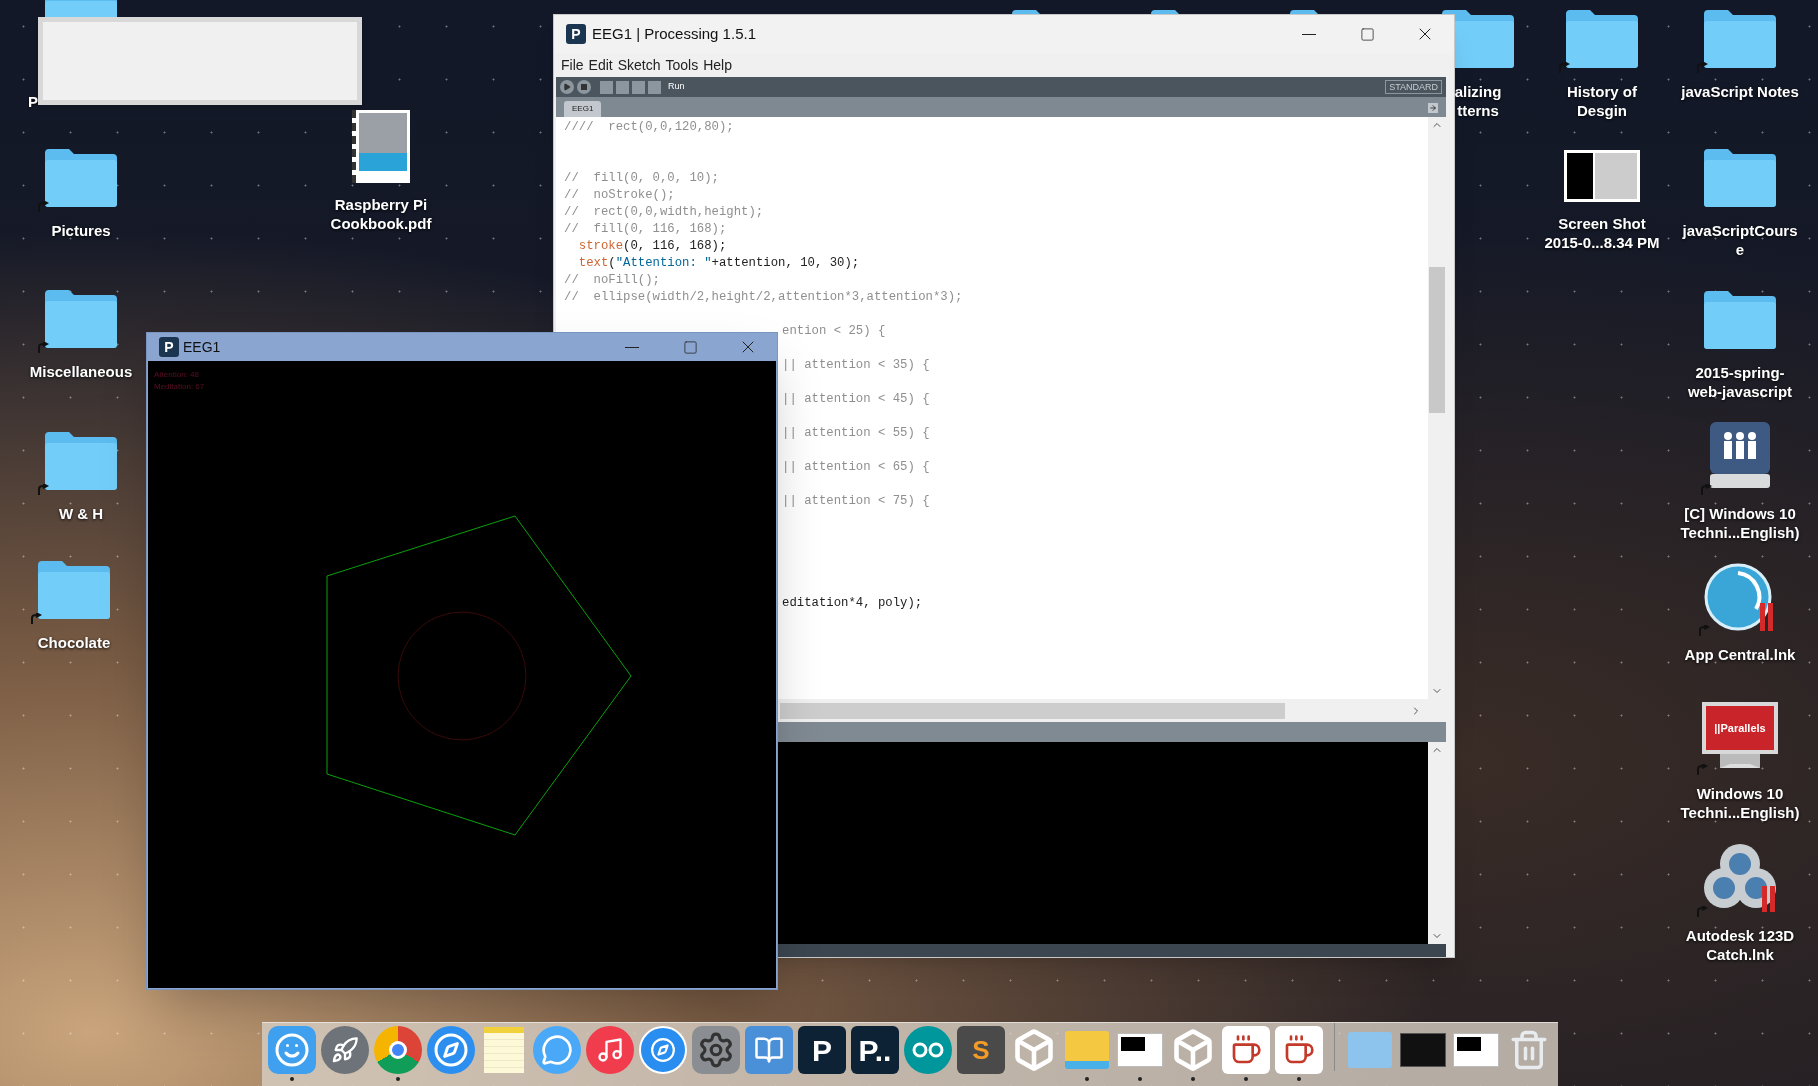  What do you see at coordinates (622, 87) in the screenshot?
I see `open-button` at bounding box center [622, 87].